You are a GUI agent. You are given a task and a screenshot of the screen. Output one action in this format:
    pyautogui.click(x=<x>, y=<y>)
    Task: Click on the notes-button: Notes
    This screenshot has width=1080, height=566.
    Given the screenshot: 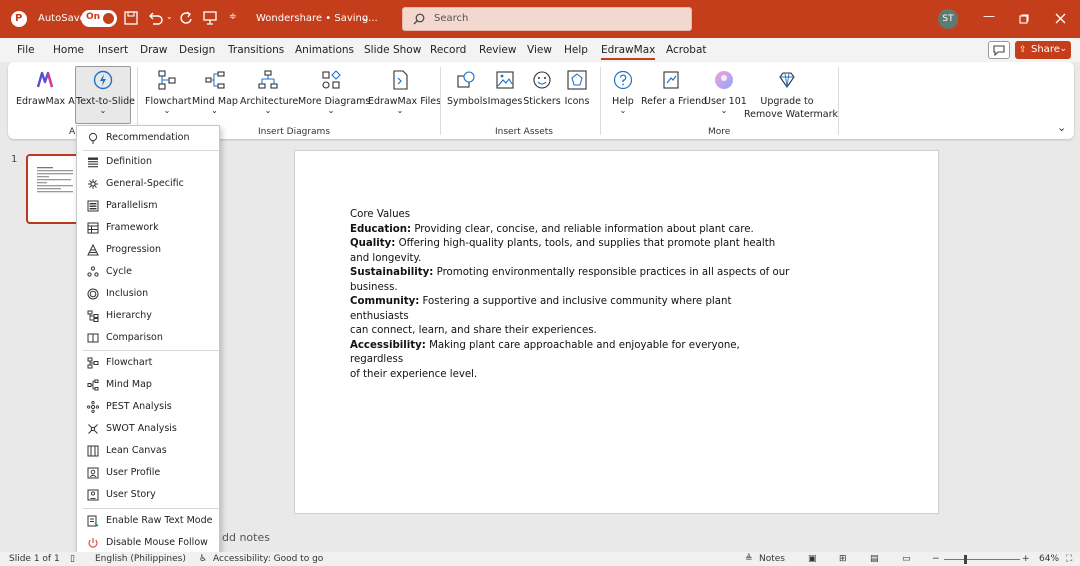 What is the action you would take?
    pyautogui.click(x=772, y=559)
    